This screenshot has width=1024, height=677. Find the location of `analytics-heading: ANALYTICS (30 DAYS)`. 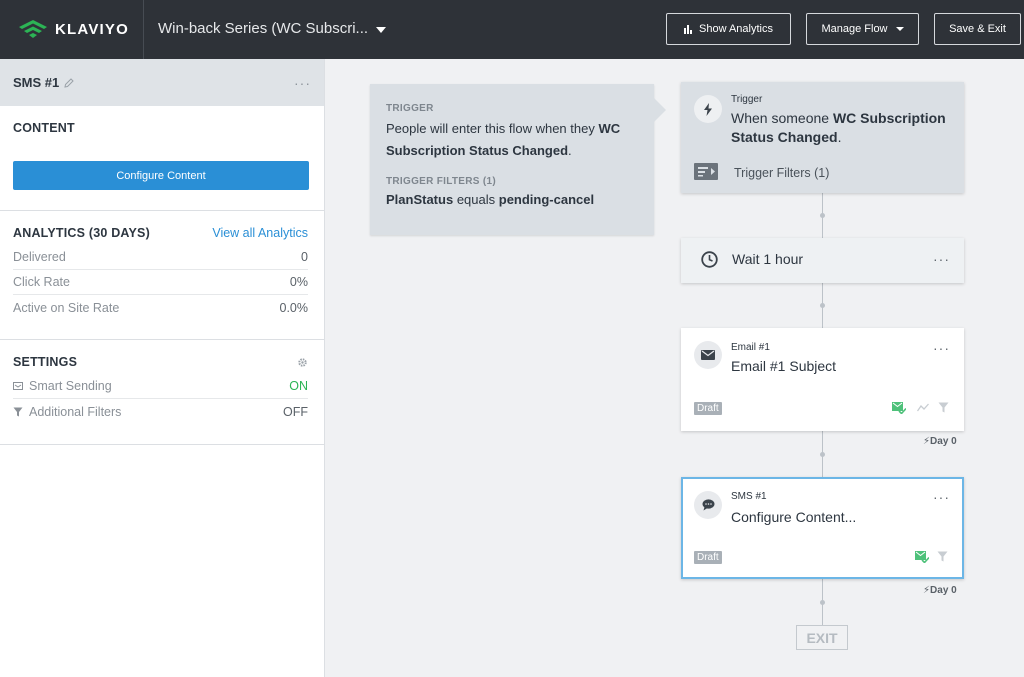

analytics-heading: ANALYTICS (30 DAYS) is located at coordinates (81, 233).